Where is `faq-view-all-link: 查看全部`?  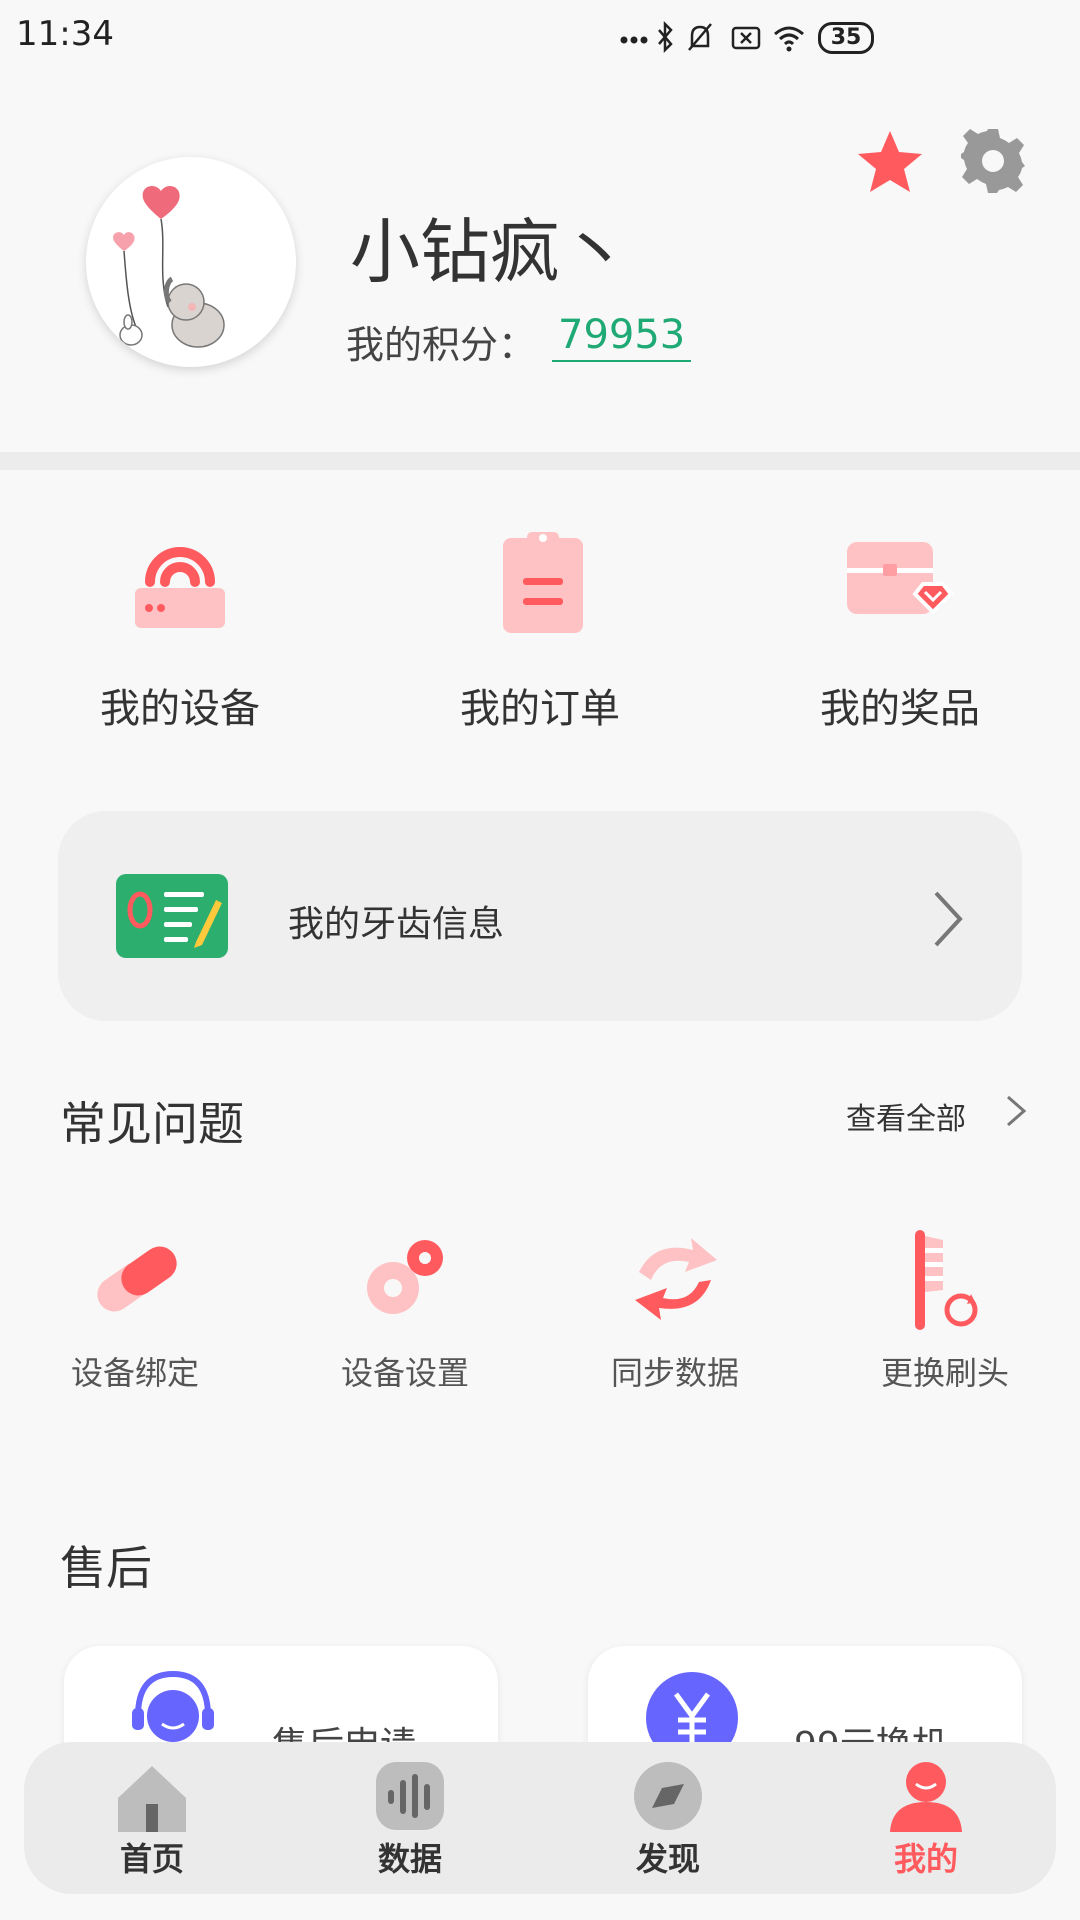 faq-view-all-link: 查看全部 is located at coordinates (906, 1116).